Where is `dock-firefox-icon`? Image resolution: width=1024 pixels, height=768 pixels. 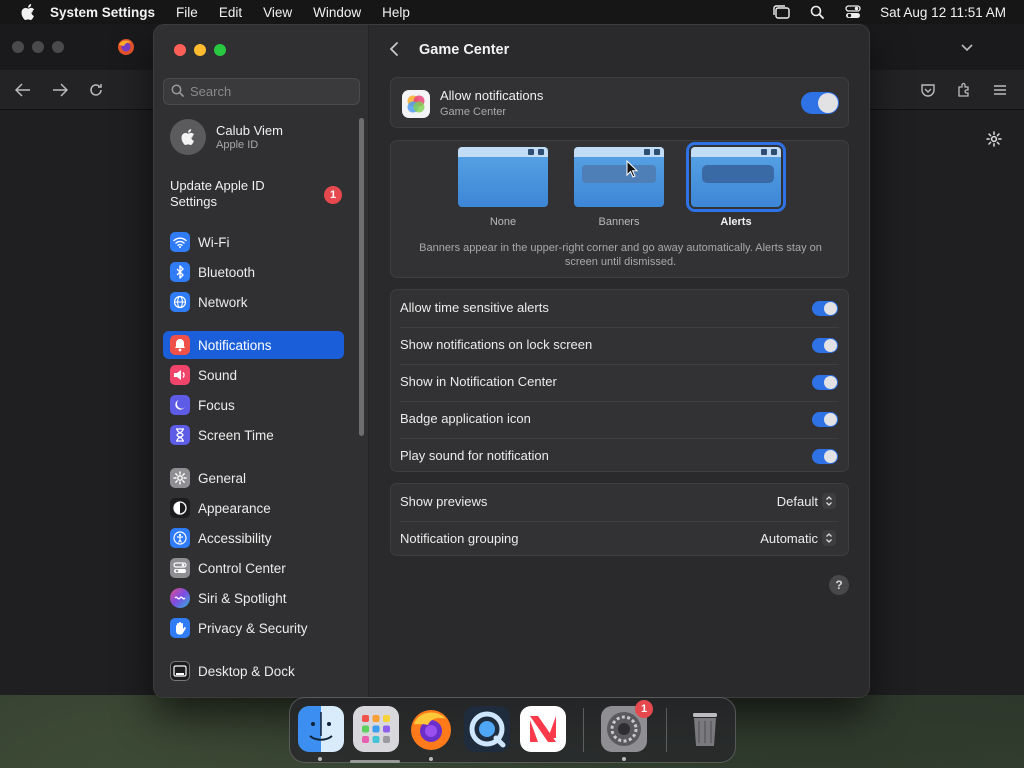
dock-firefox-icon is located at coordinates (431, 729).